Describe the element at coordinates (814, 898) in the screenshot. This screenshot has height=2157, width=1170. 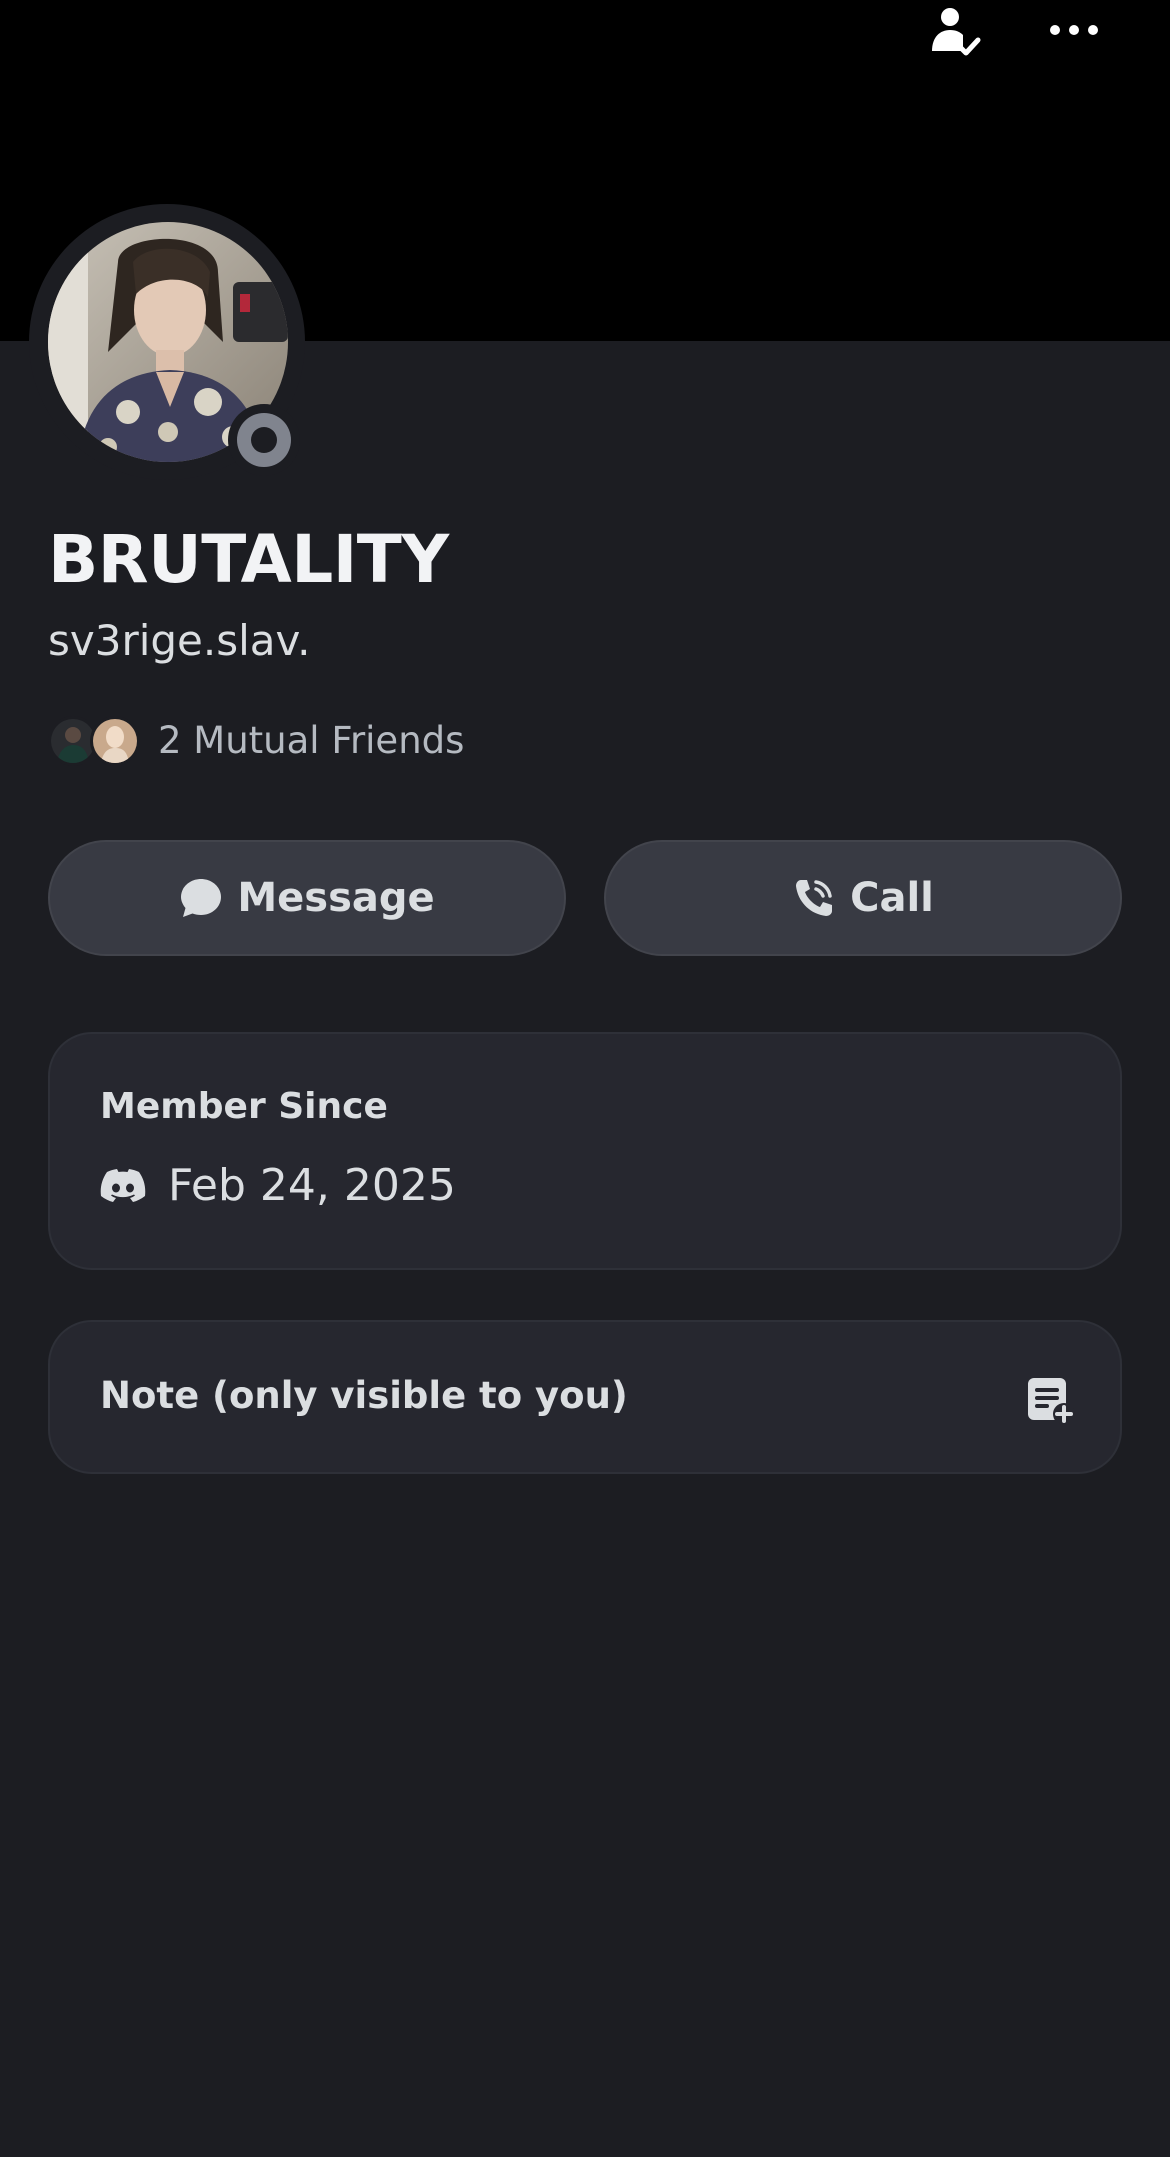
I see `phone-call-icon` at that location.